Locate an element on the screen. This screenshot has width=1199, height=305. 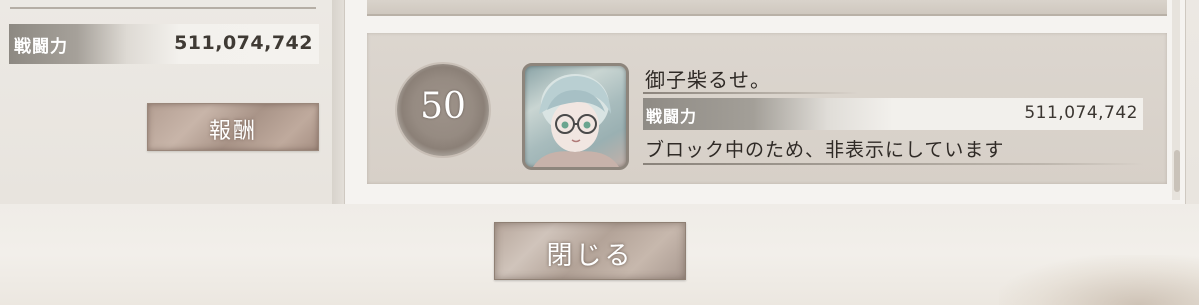
rank-badge: 50 is located at coordinates (443, 110).